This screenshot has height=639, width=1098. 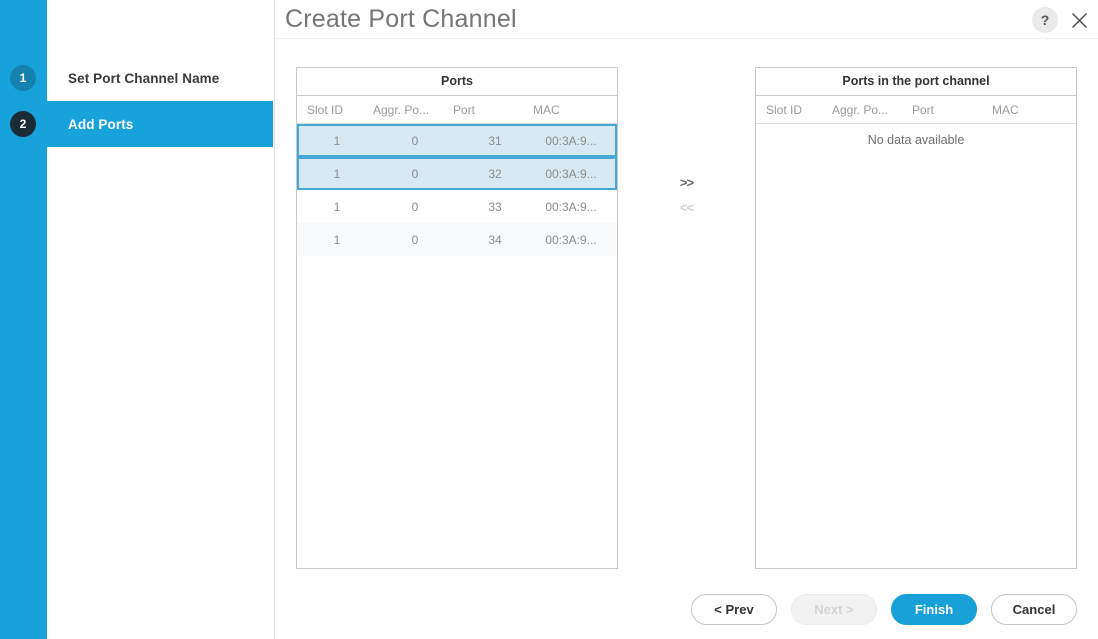 I want to click on header-actions: ?, so click(x=1061, y=20).